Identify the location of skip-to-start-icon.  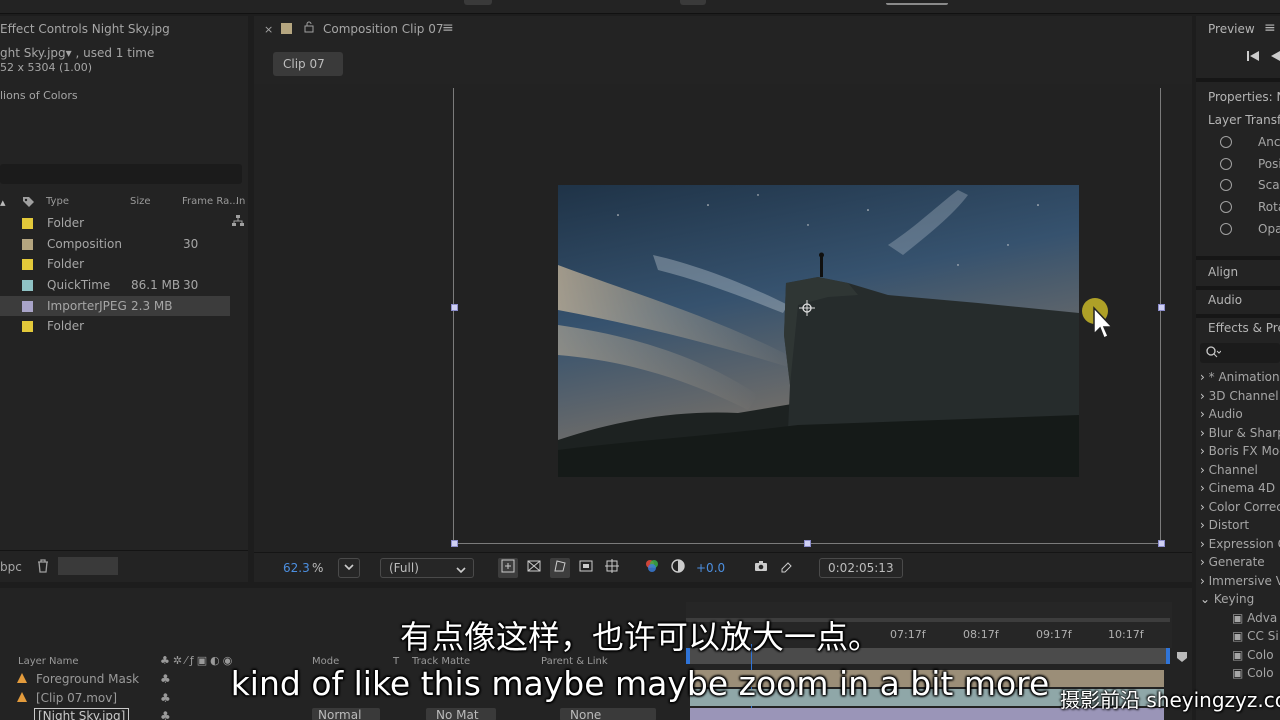
(1253, 57).